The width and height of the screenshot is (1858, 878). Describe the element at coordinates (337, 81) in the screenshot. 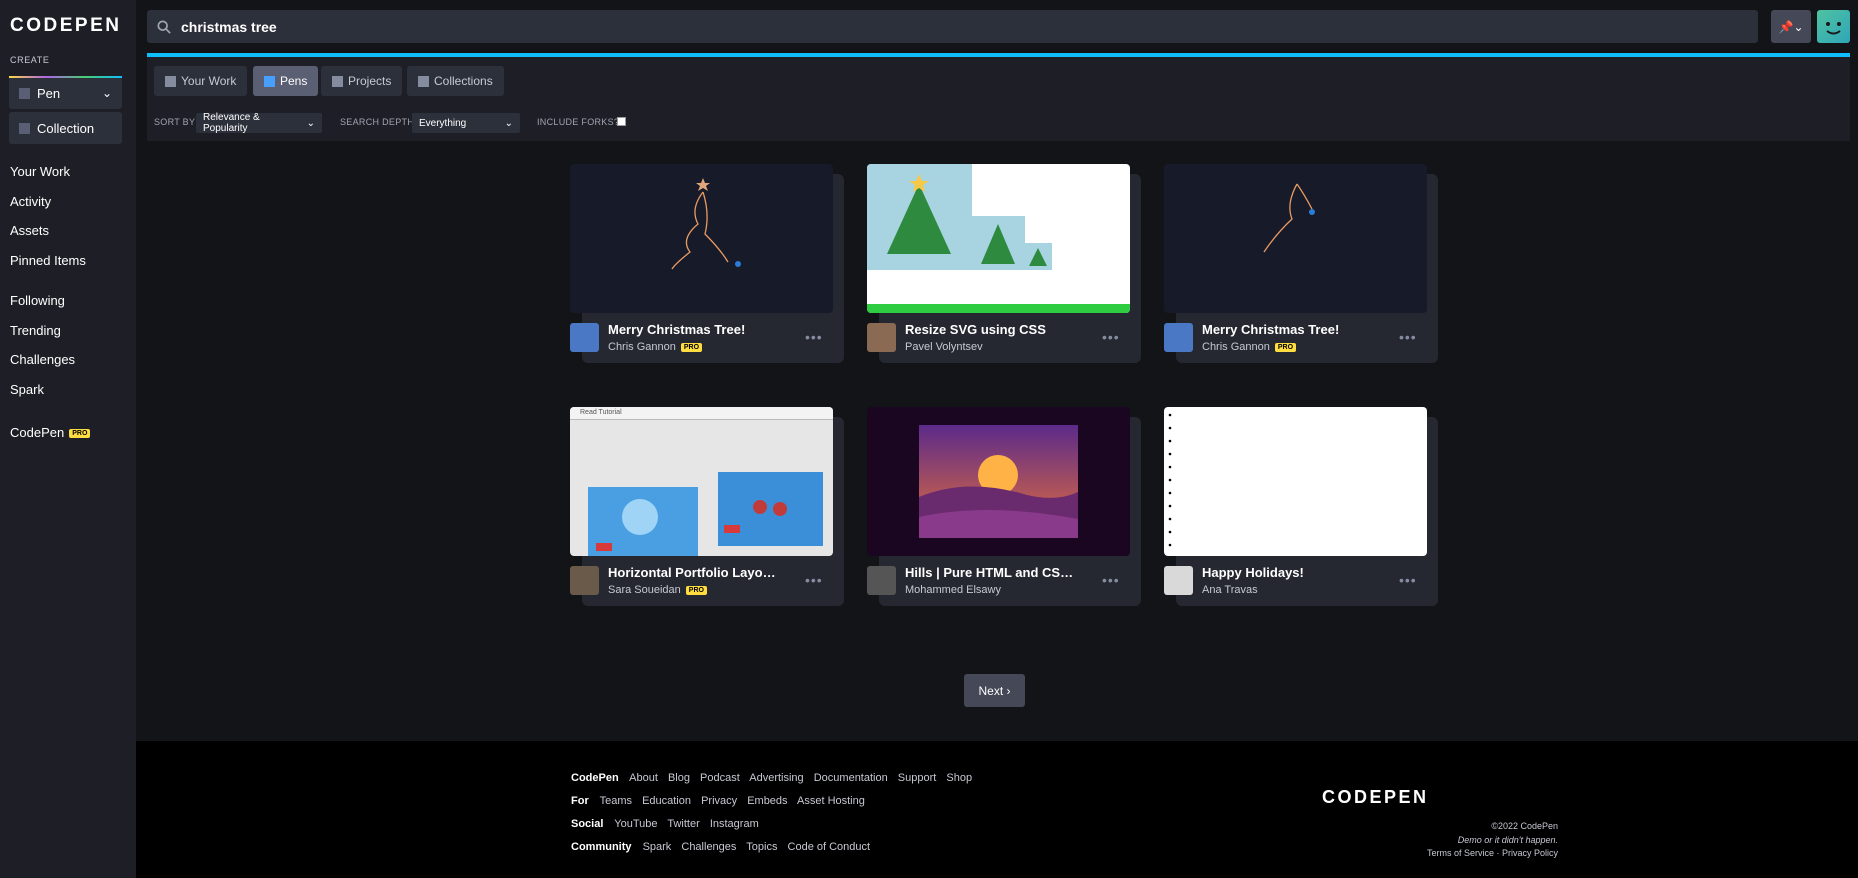

I see `project-icon` at that location.